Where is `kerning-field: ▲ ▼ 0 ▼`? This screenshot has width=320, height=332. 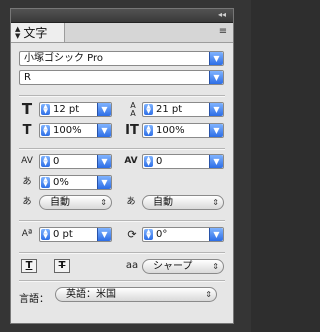
kerning-field: ▲ ▼ 0 ▼ is located at coordinates (75, 161).